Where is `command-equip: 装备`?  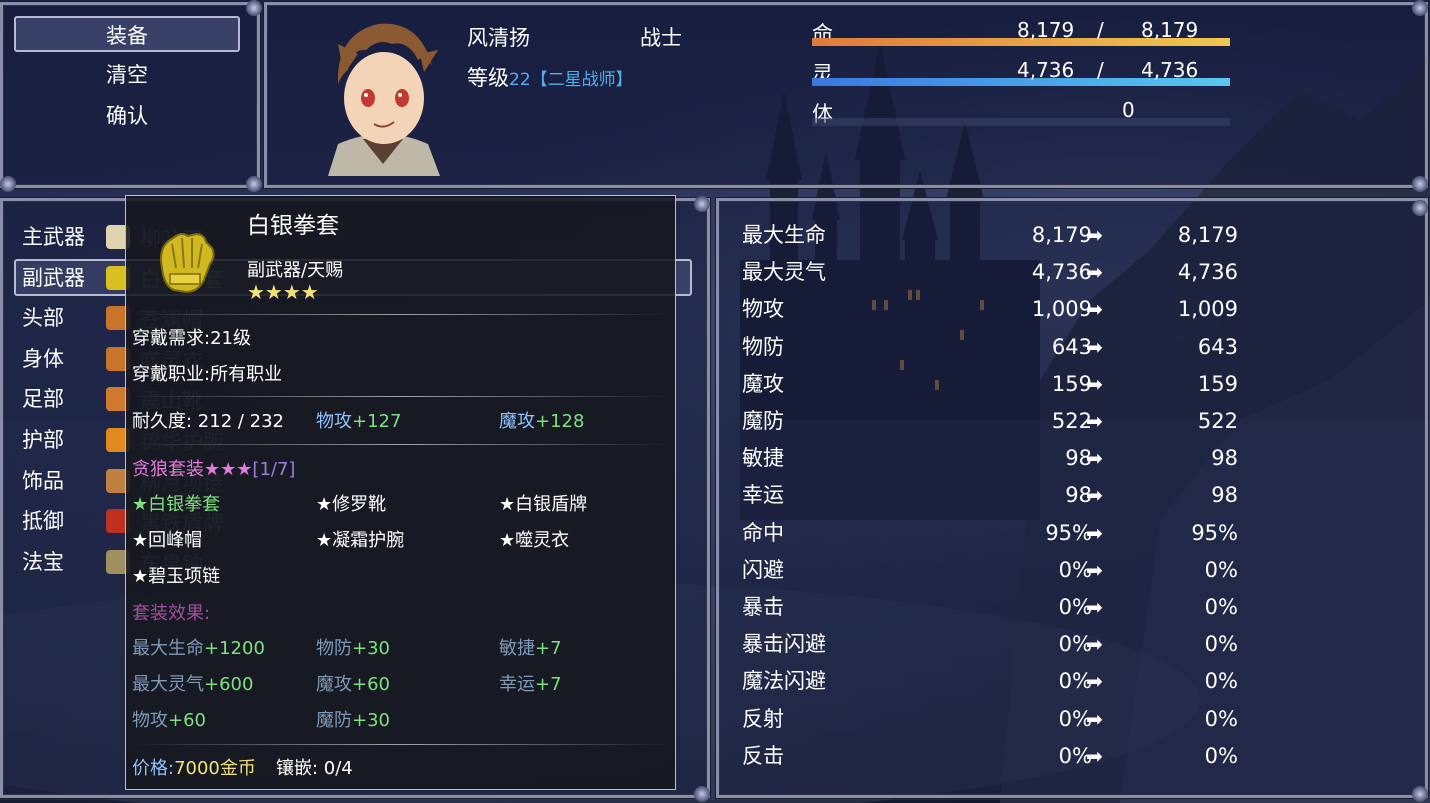 command-equip: 装备 is located at coordinates (127, 34).